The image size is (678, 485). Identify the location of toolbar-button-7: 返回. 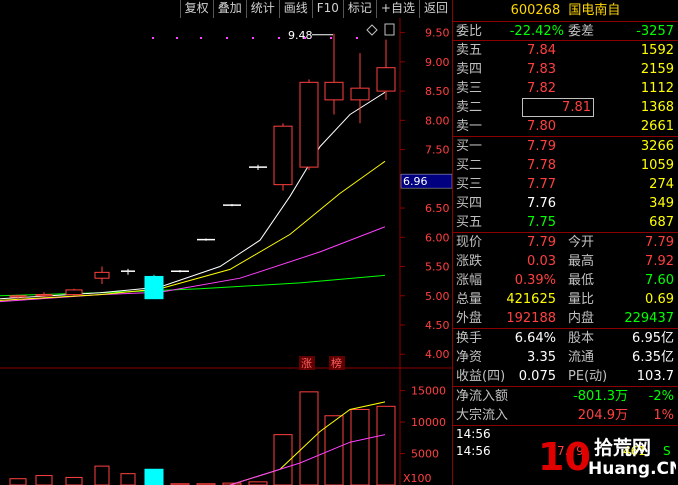
(435, 9).